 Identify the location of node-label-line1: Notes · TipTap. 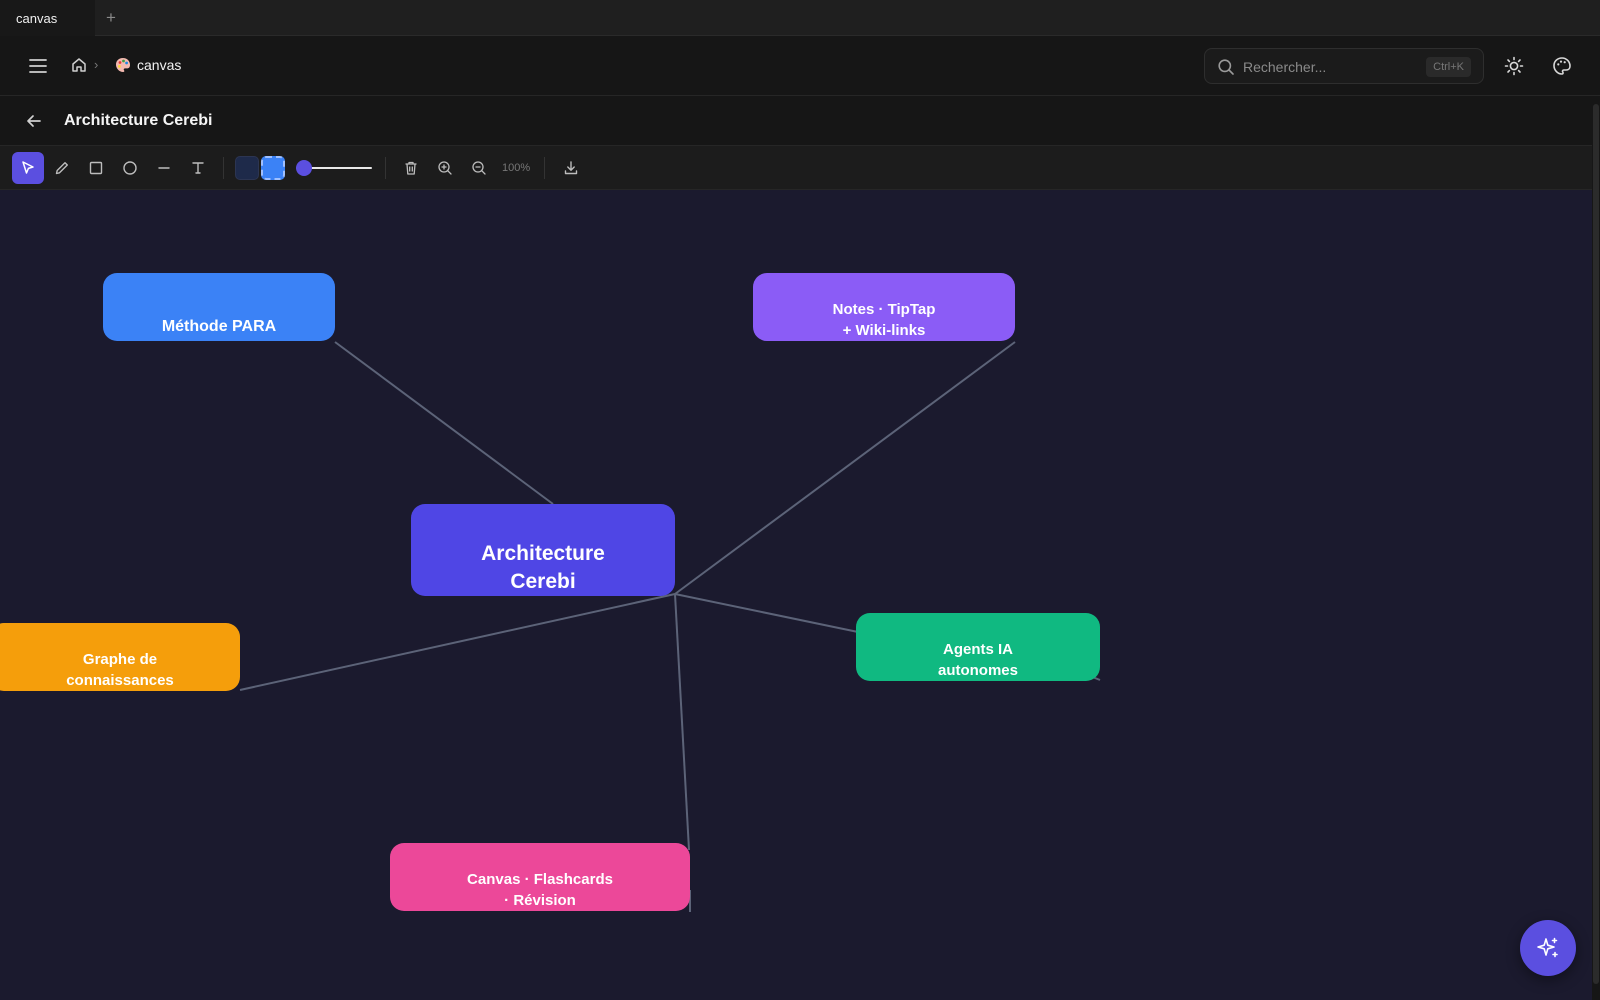
(884, 309).